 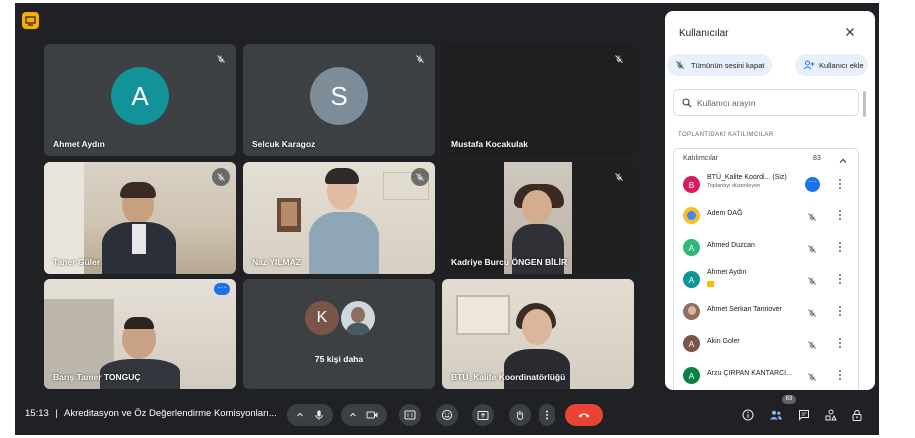 What do you see at coordinates (789, 399) in the screenshot?
I see `participant-count-badge: 83` at bounding box center [789, 399].